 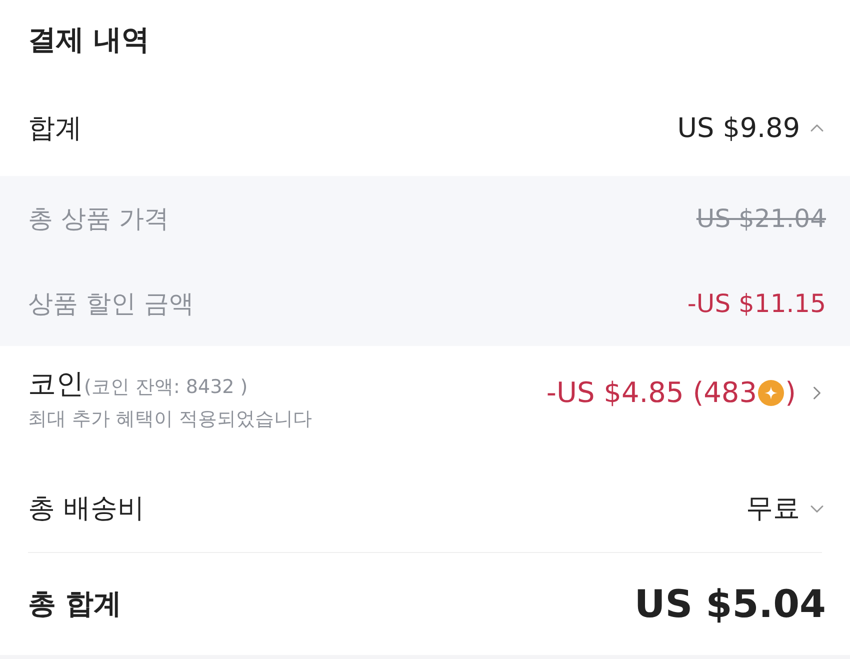 I want to click on coin-label: 코인, so click(x=56, y=384).